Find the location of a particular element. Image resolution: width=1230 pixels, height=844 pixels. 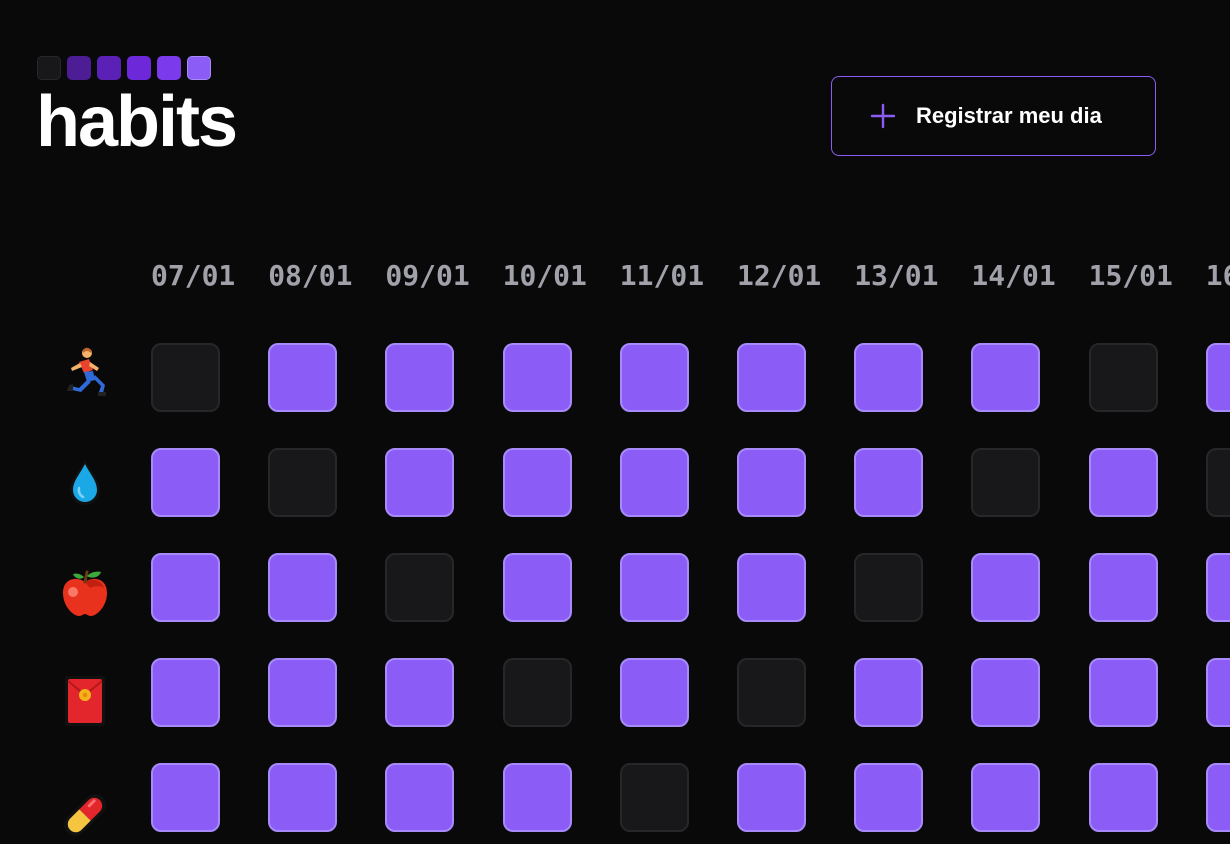

date-header: 13/01 is located at coordinates (896, 275).